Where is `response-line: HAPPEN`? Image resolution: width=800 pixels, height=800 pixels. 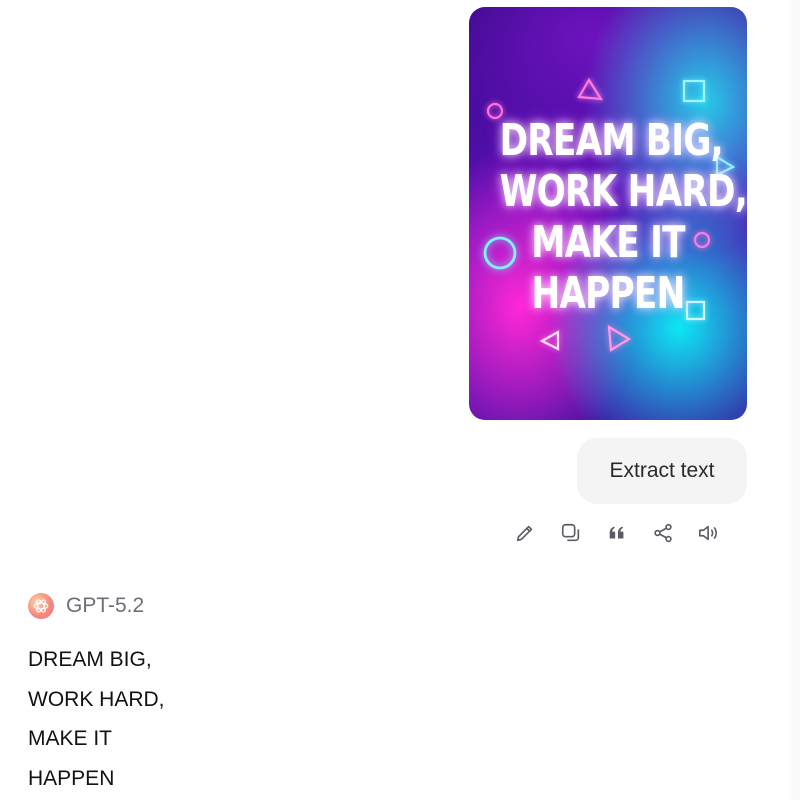
response-line: HAPPEN is located at coordinates (71, 778).